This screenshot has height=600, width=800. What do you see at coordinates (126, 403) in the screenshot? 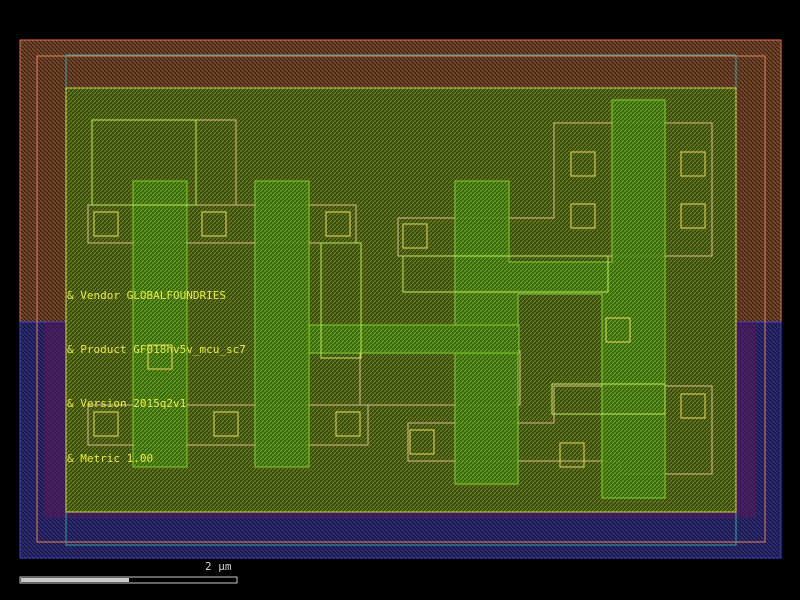
I see `version-label: & Version 2015q2v1` at bounding box center [126, 403].